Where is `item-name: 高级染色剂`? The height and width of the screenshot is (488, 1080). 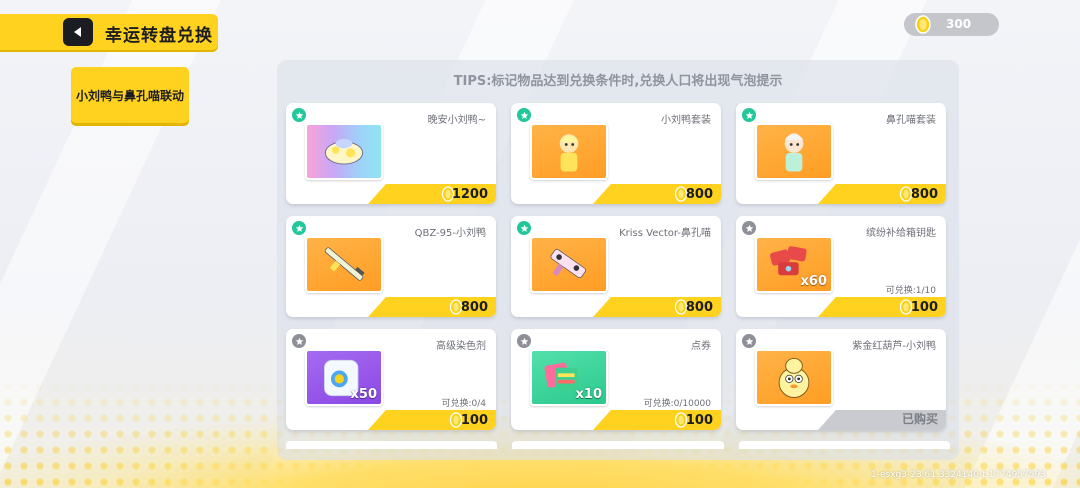
item-name: 高级染色剂 is located at coordinates (461, 346).